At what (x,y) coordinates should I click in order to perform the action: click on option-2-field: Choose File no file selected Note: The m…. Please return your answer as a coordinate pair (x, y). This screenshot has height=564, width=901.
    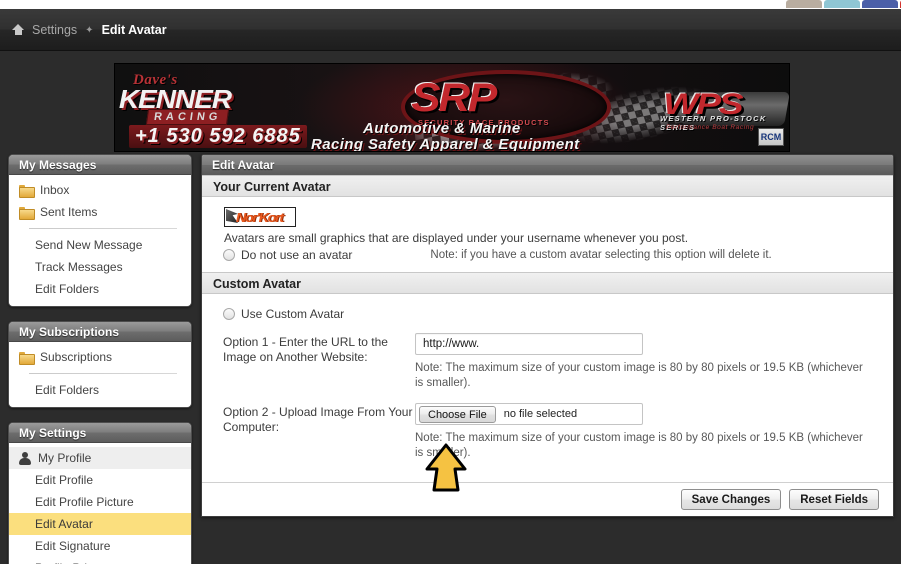
    Looking at the image, I should click on (654, 432).